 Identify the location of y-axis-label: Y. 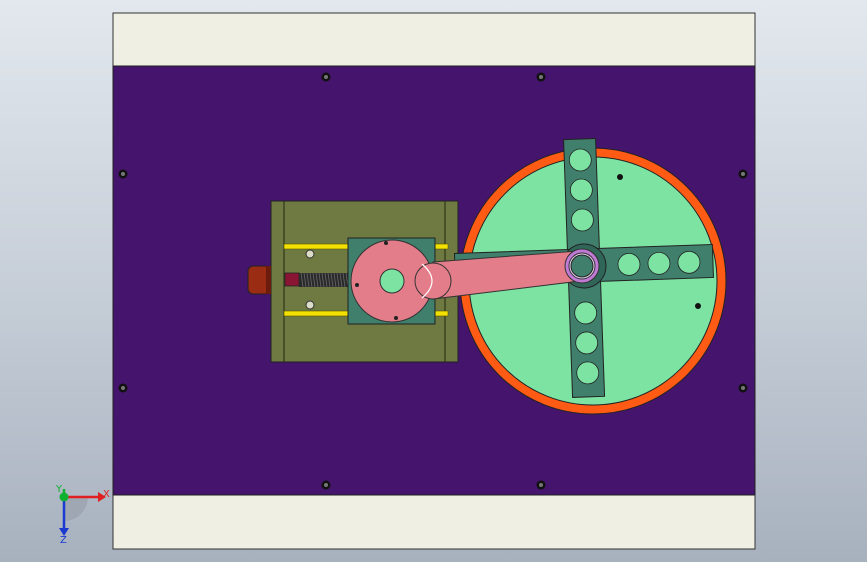
(59, 489).